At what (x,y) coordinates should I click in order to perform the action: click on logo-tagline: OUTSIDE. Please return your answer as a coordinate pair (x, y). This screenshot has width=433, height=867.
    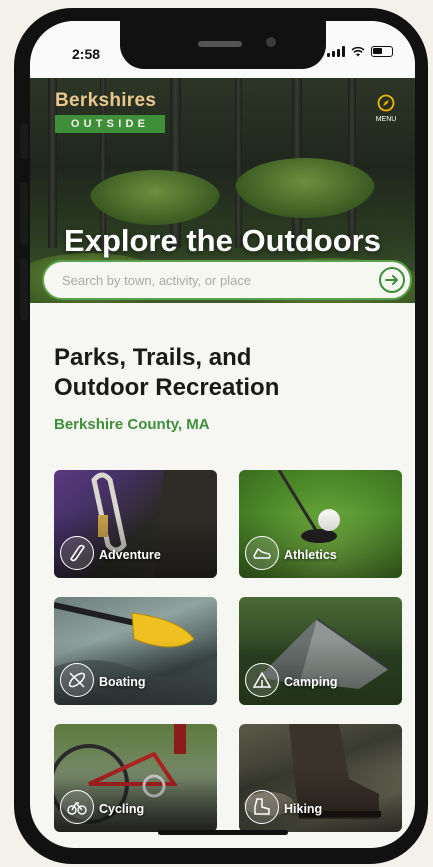
    Looking at the image, I should click on (110, 124).